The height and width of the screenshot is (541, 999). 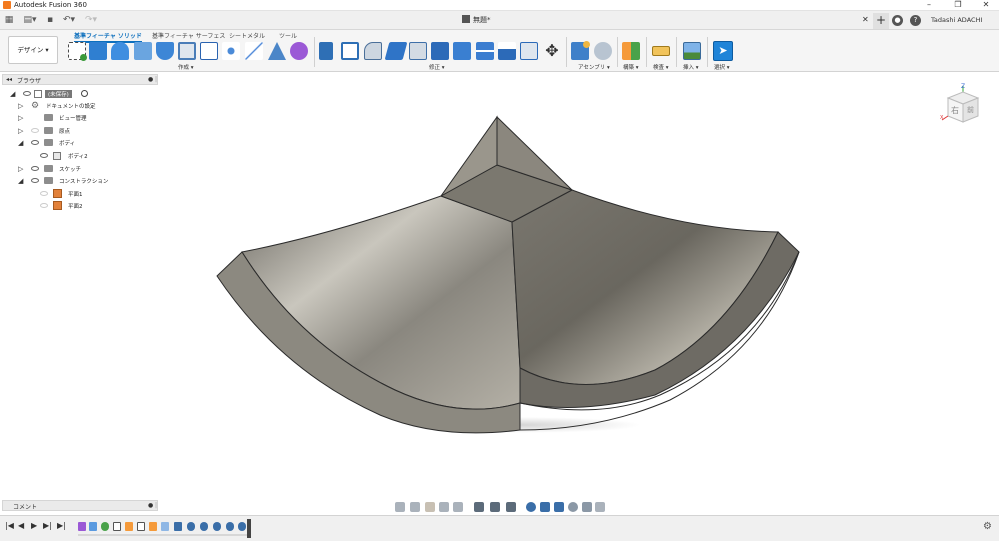 What do you see at coordinates (418, 51) in the screenshot?
I see `draft-icon` at bounding box center [418, 51].